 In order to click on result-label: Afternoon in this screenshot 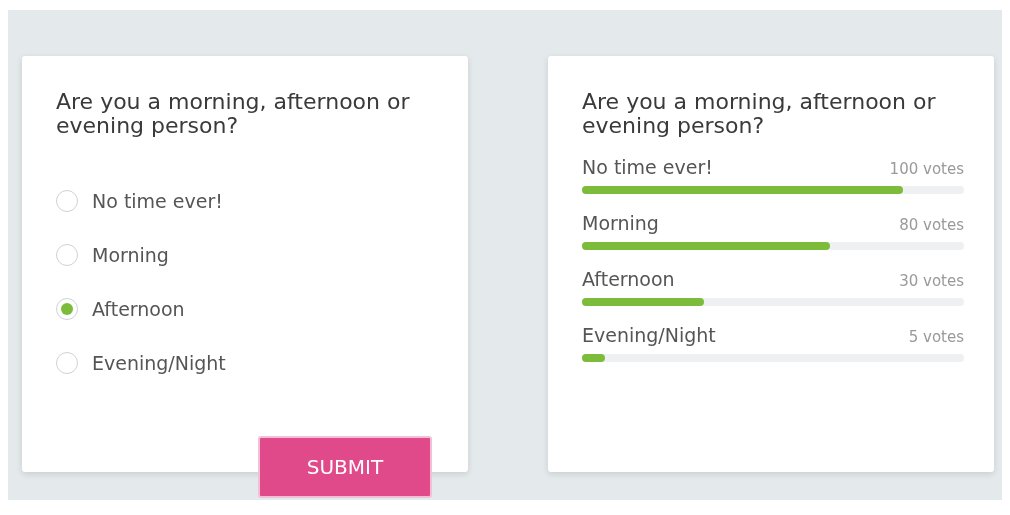, I will do `click(628, 279)`.